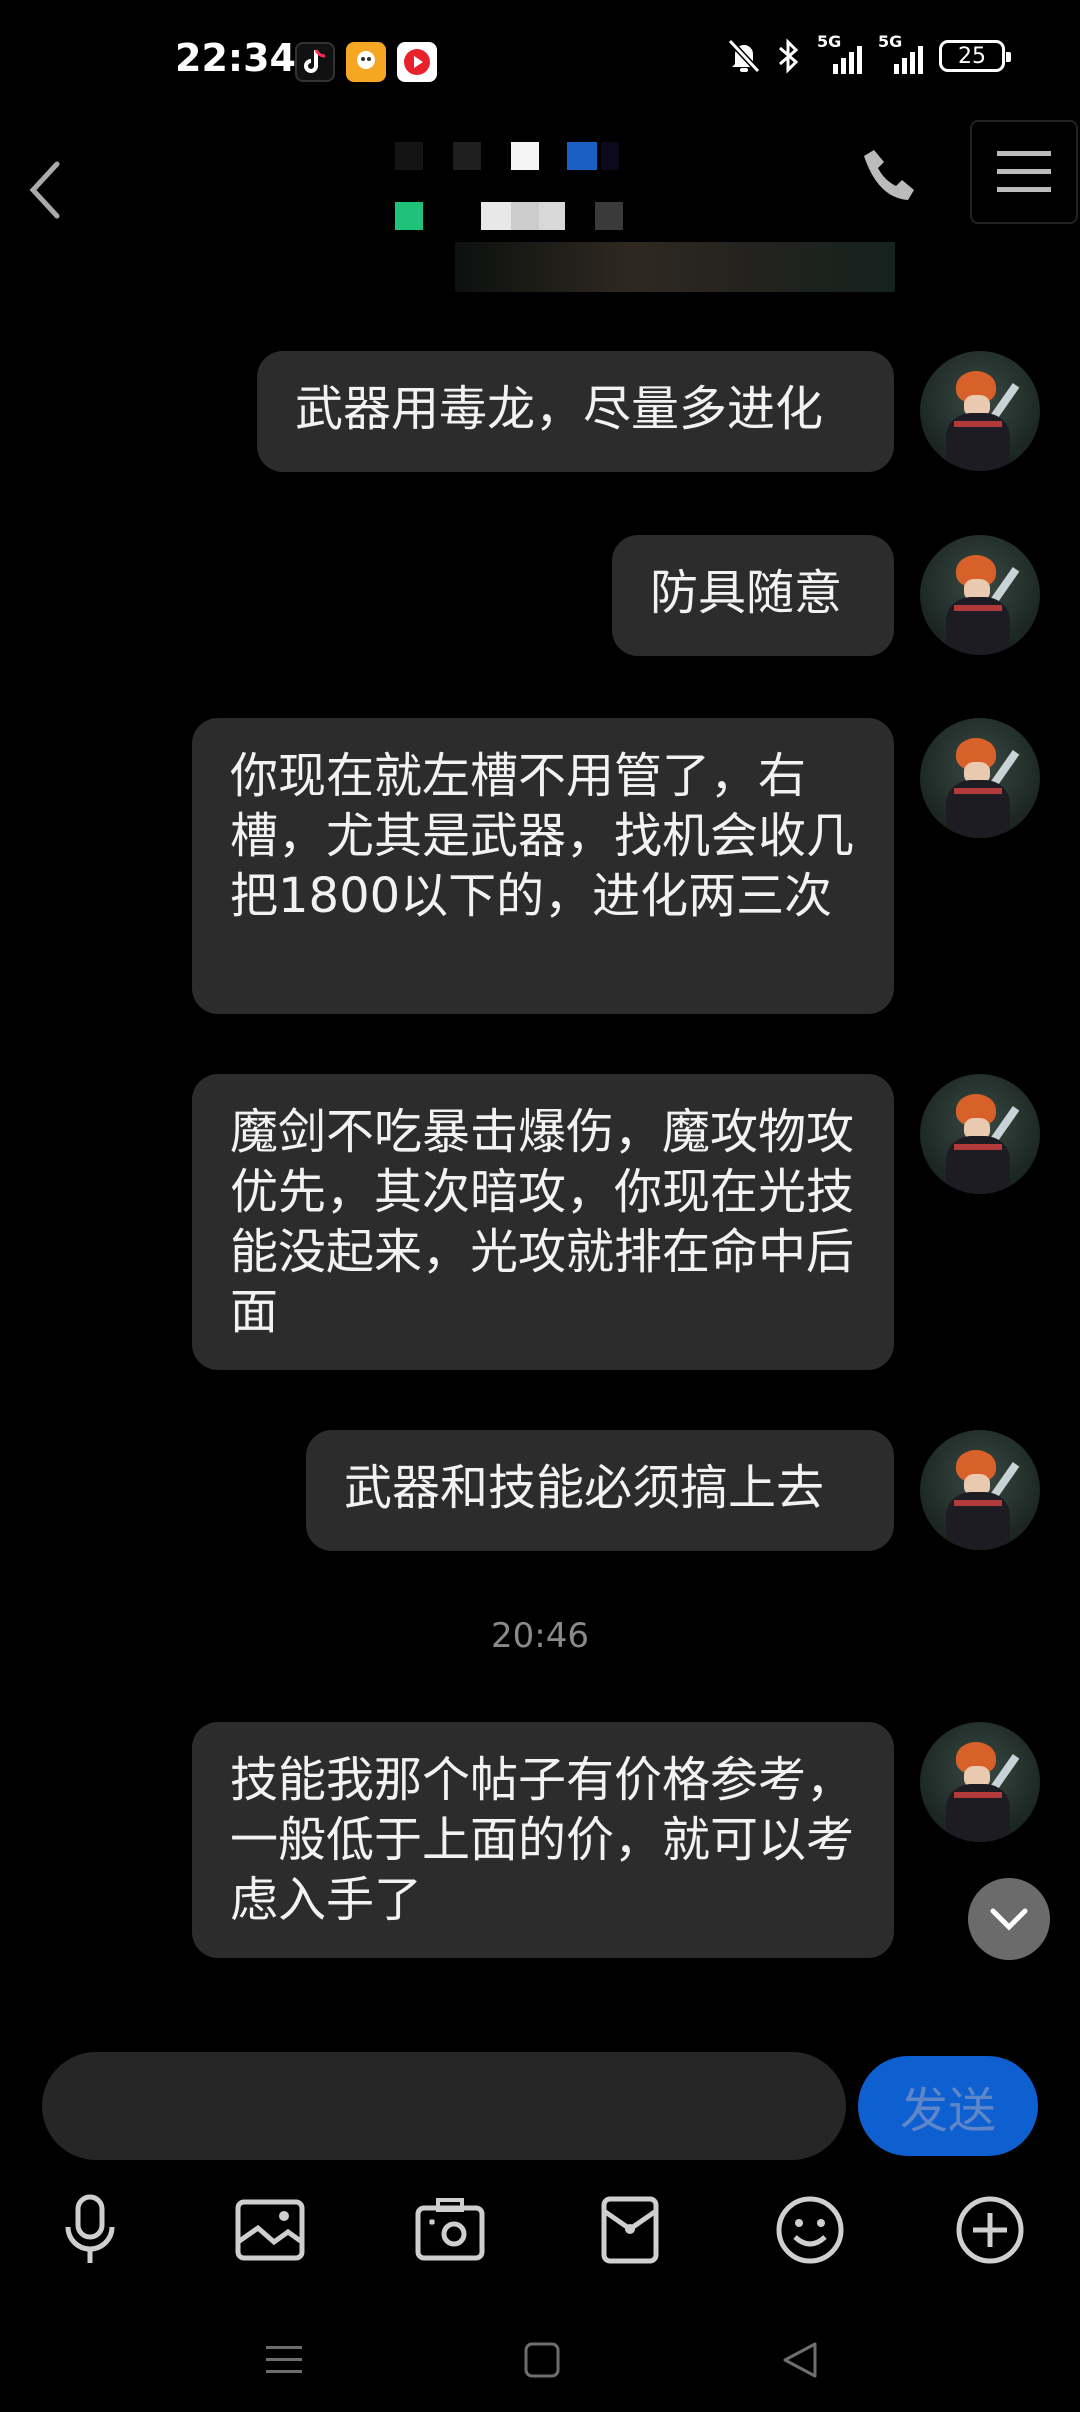 The width and height of the screenshot is (1080, 2412). What do you see at coordinates (540, 60) in the screenshot?
I see `status-bar: 22:34 5G 5G 25` at bounding box center [540, 60].